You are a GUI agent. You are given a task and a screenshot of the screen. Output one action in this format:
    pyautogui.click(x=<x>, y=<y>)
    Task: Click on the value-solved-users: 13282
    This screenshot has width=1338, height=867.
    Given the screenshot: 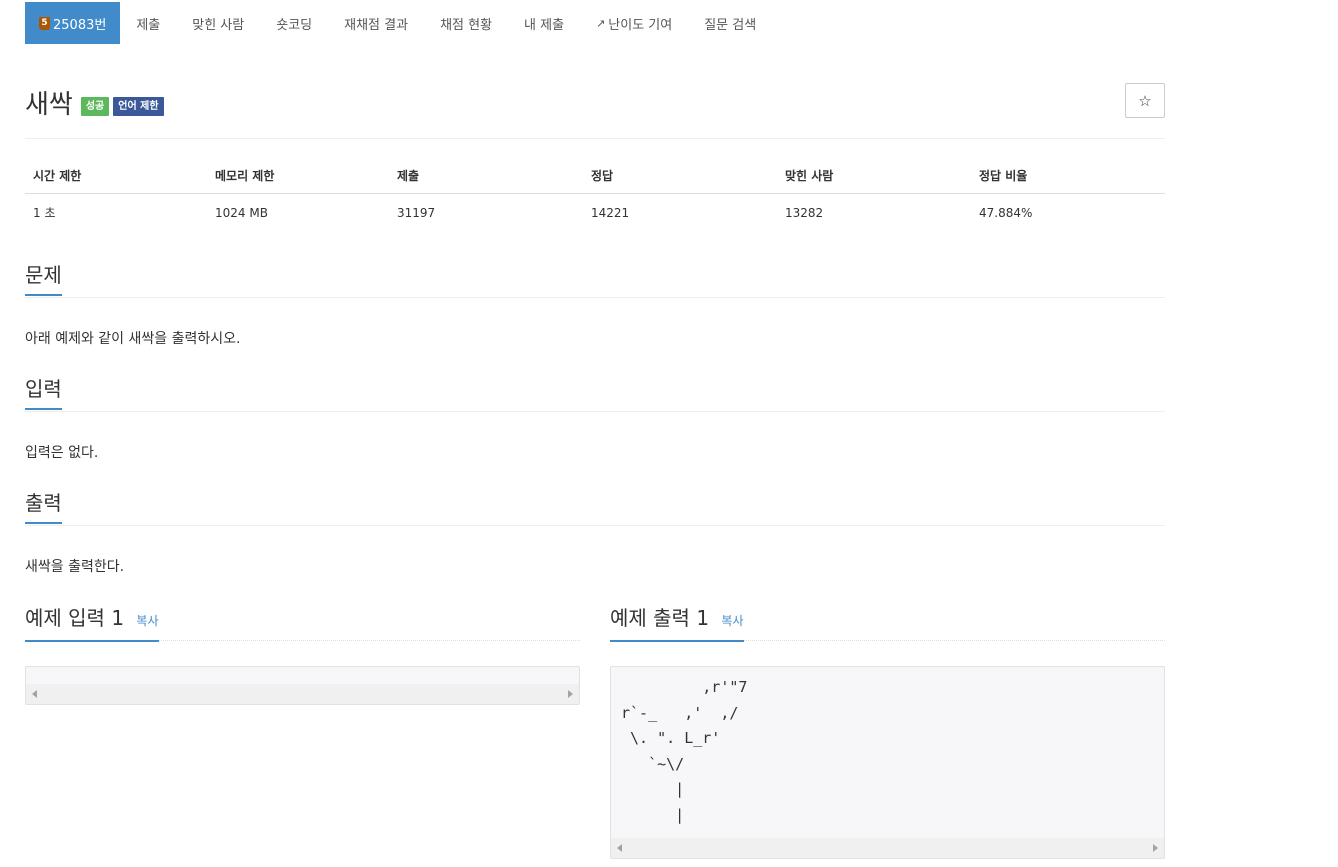 What is the action you would take?
    pyautogui.click(x=804, y=212)
    